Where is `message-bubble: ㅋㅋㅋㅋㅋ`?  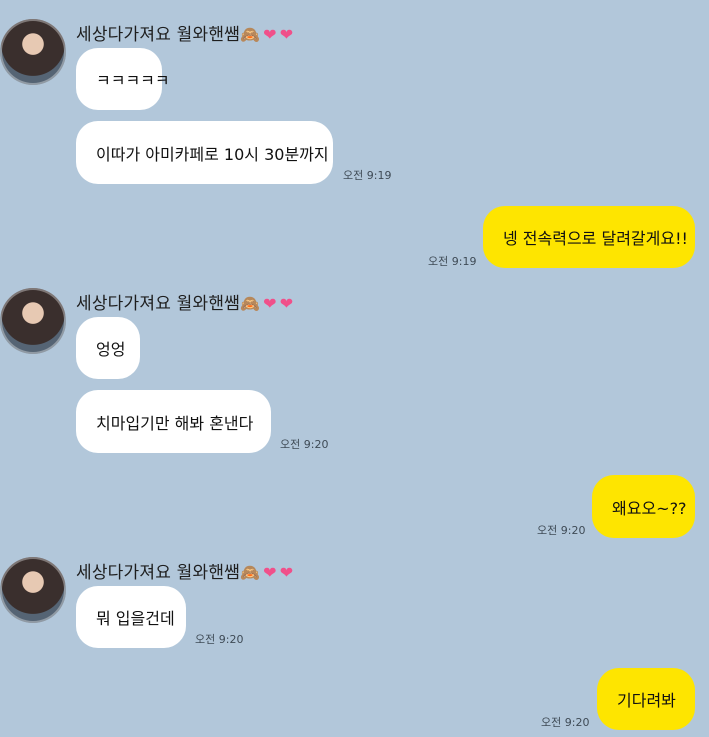 message-bubble: ㅋㅋㅋㅋㅋ is located at coordinates (123, 79).